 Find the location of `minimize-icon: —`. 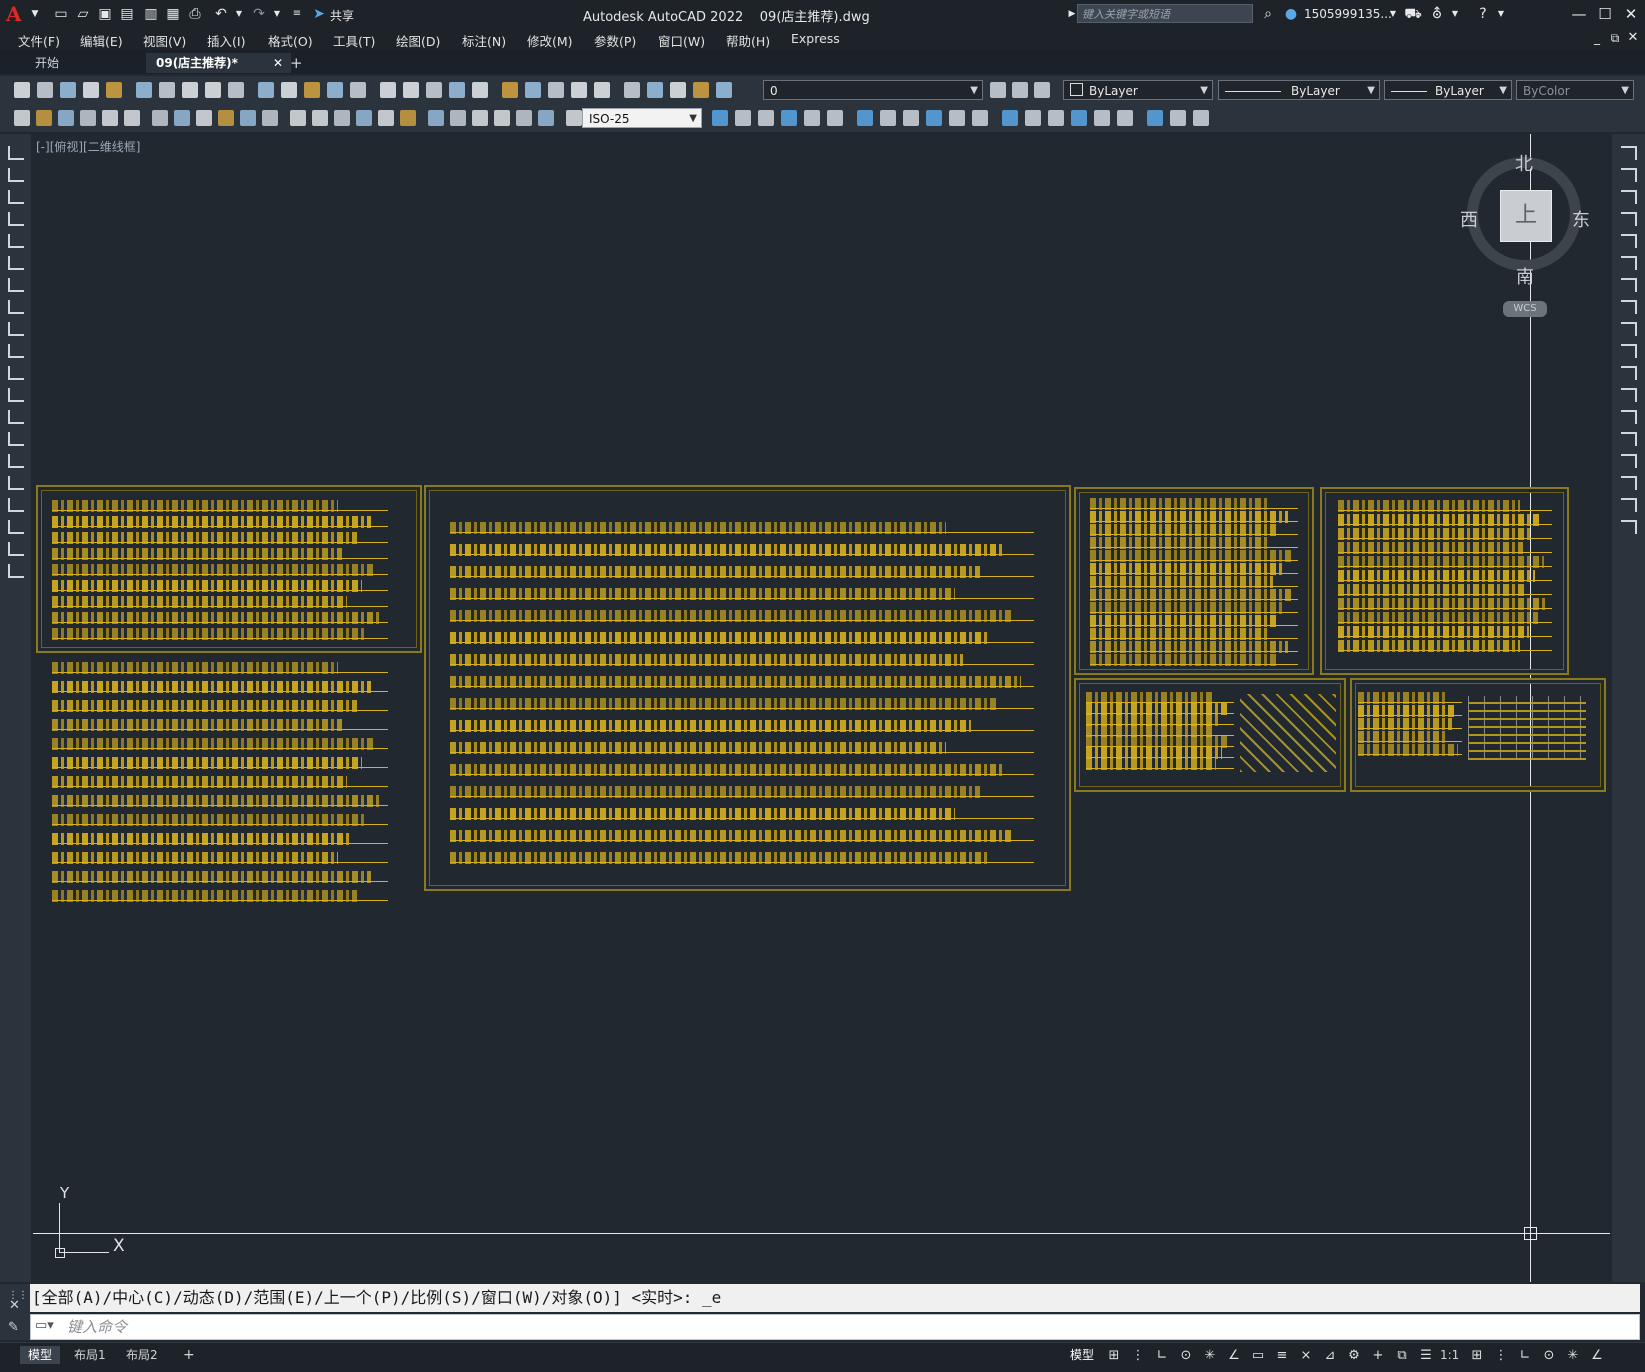

minimize-icon: — is located at coordinates (1579, 14).